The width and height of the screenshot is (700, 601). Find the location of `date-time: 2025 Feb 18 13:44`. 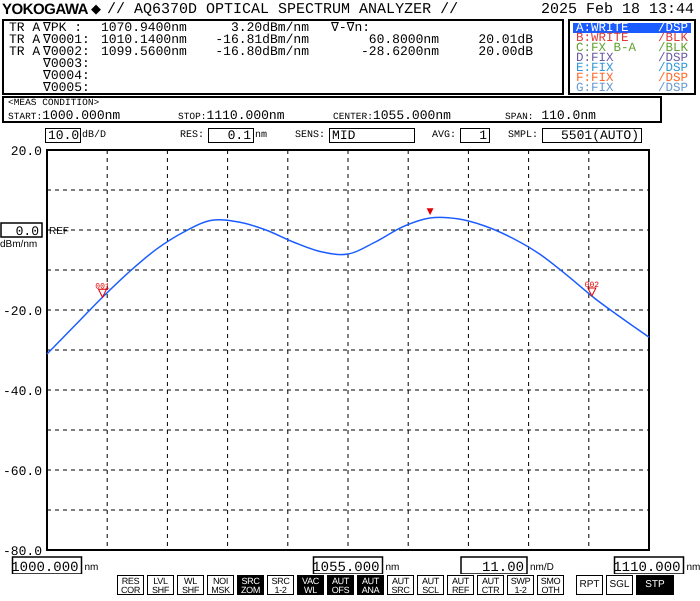

date-time: 2025 Feb 18 13:44 is located at coordinates (617, 9).